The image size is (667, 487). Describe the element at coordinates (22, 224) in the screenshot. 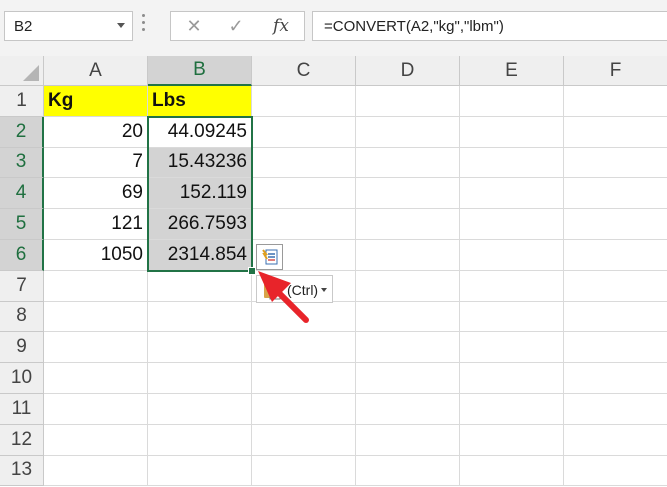

I see `row-header-5: 5` at that location.